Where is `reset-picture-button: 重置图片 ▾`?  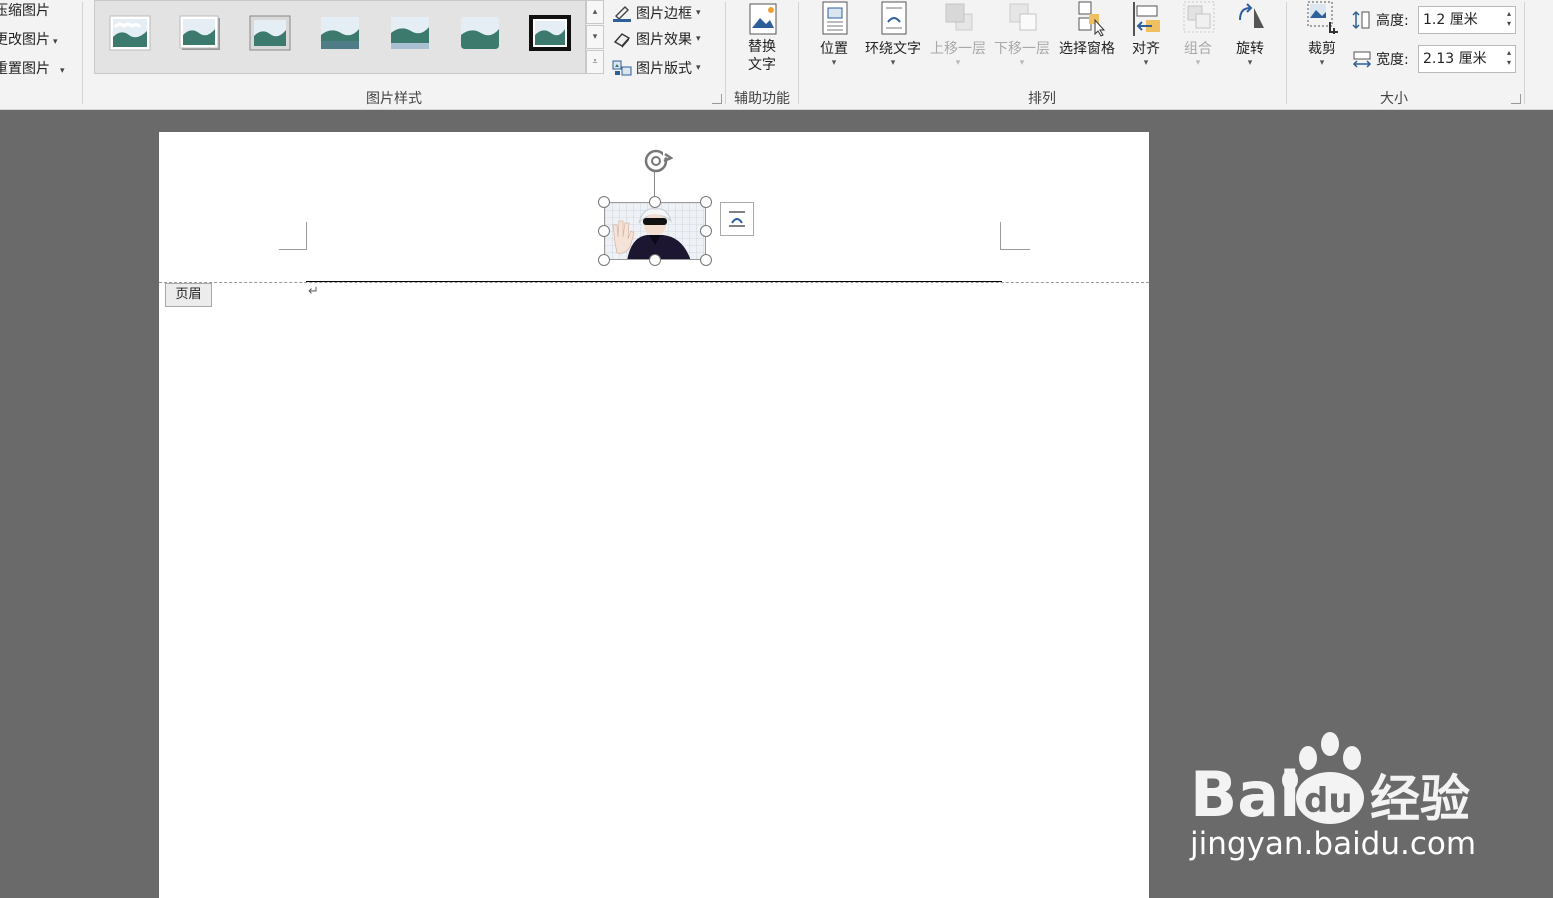 reset-picture-button: 重置图片 ▾ is located at coordinates (32, 69).